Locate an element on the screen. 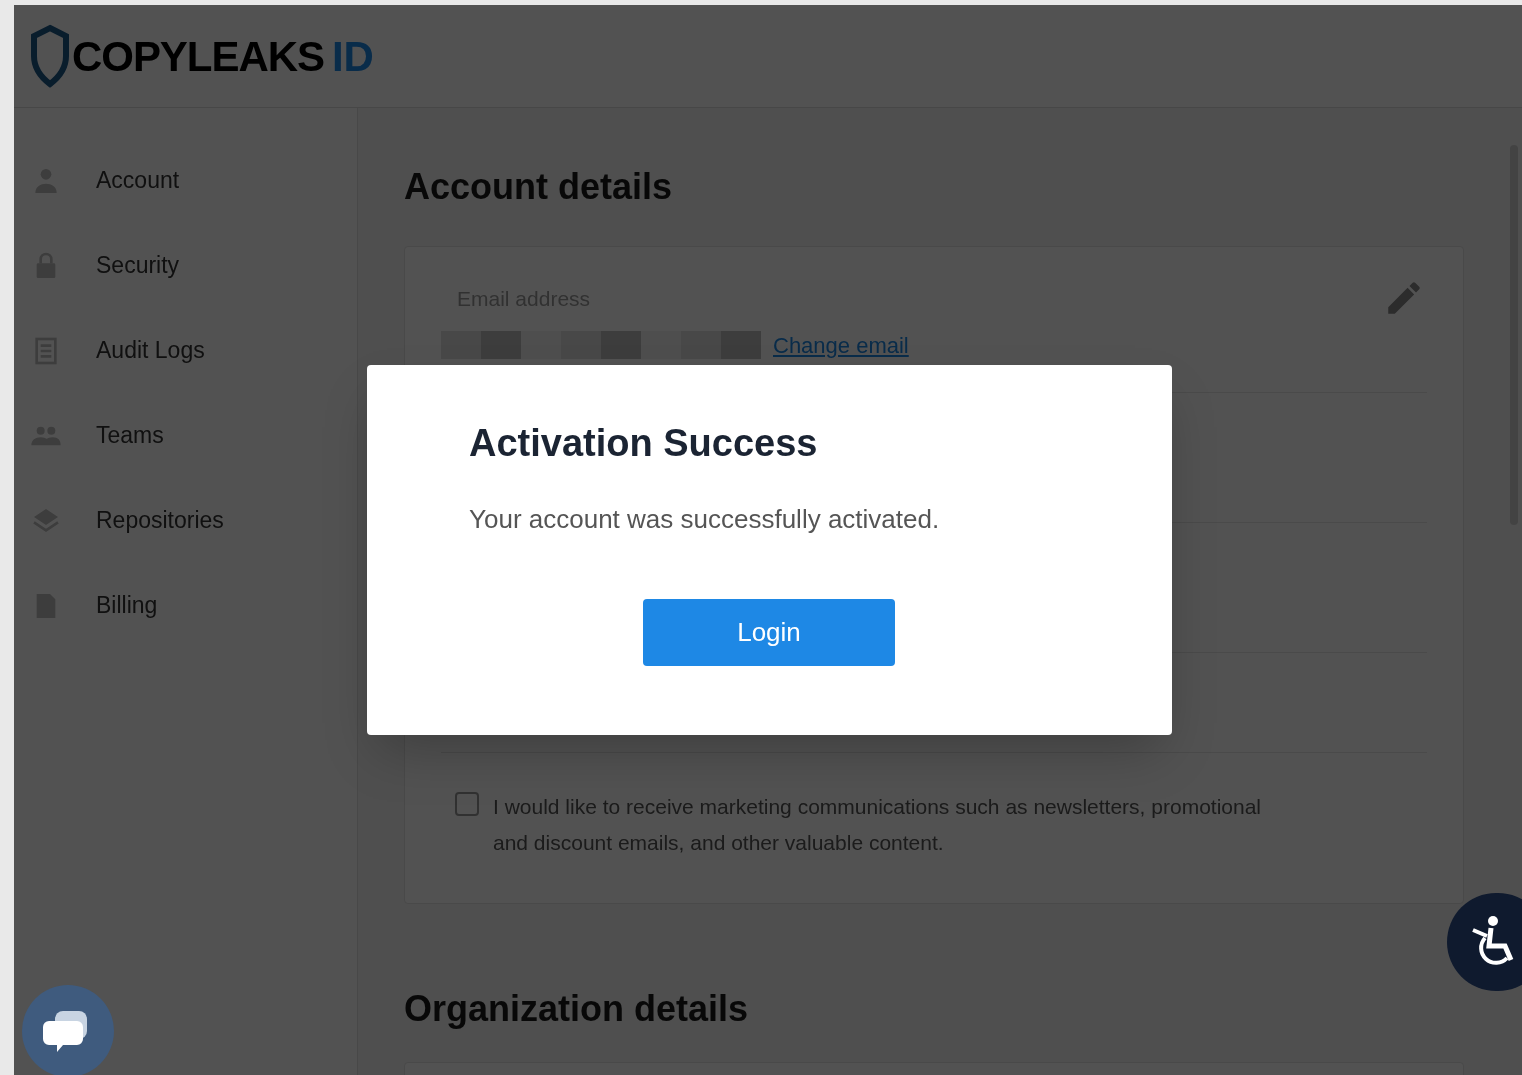 This screenshot has width=1522, height=1075. accessibility-button is located at coordinates (1484, 942).